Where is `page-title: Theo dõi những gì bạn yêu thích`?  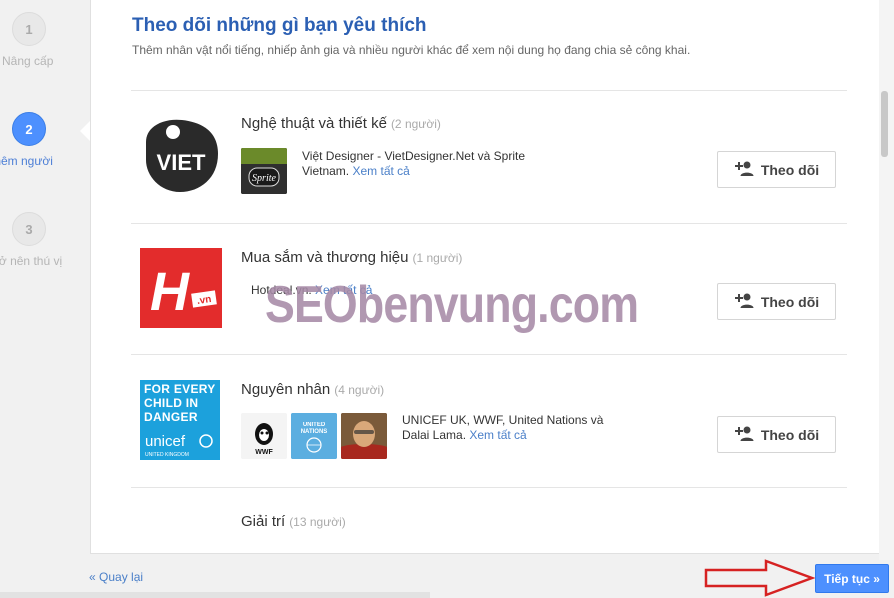 page-title: Theo dõi những gì bạn yêu thích is located at coordinates (279, 25).